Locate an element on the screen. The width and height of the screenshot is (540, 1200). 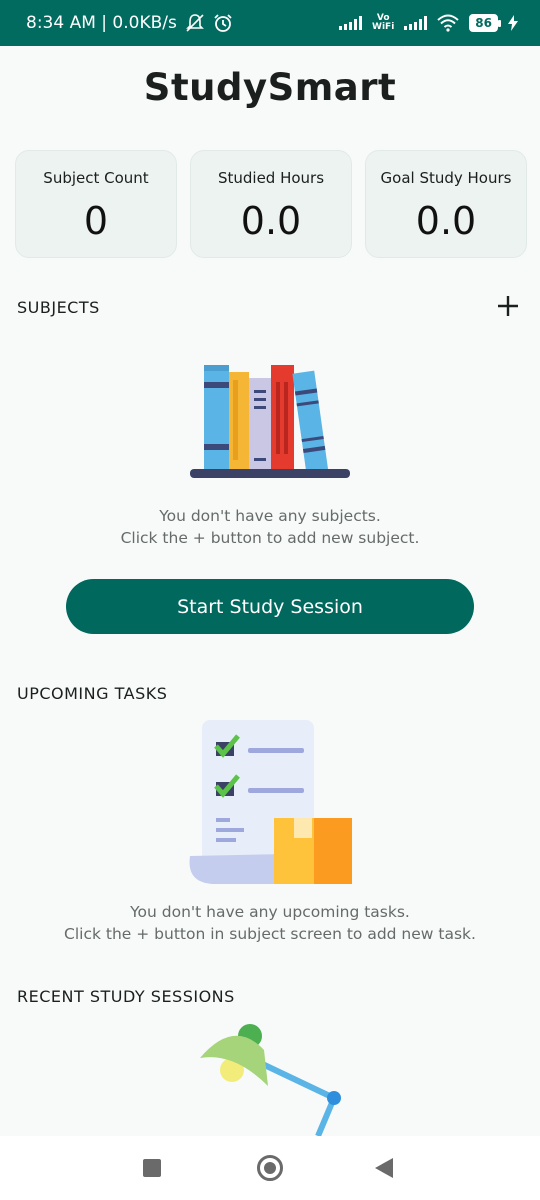
system-nav-bar is located at coordinates (270, 1168).